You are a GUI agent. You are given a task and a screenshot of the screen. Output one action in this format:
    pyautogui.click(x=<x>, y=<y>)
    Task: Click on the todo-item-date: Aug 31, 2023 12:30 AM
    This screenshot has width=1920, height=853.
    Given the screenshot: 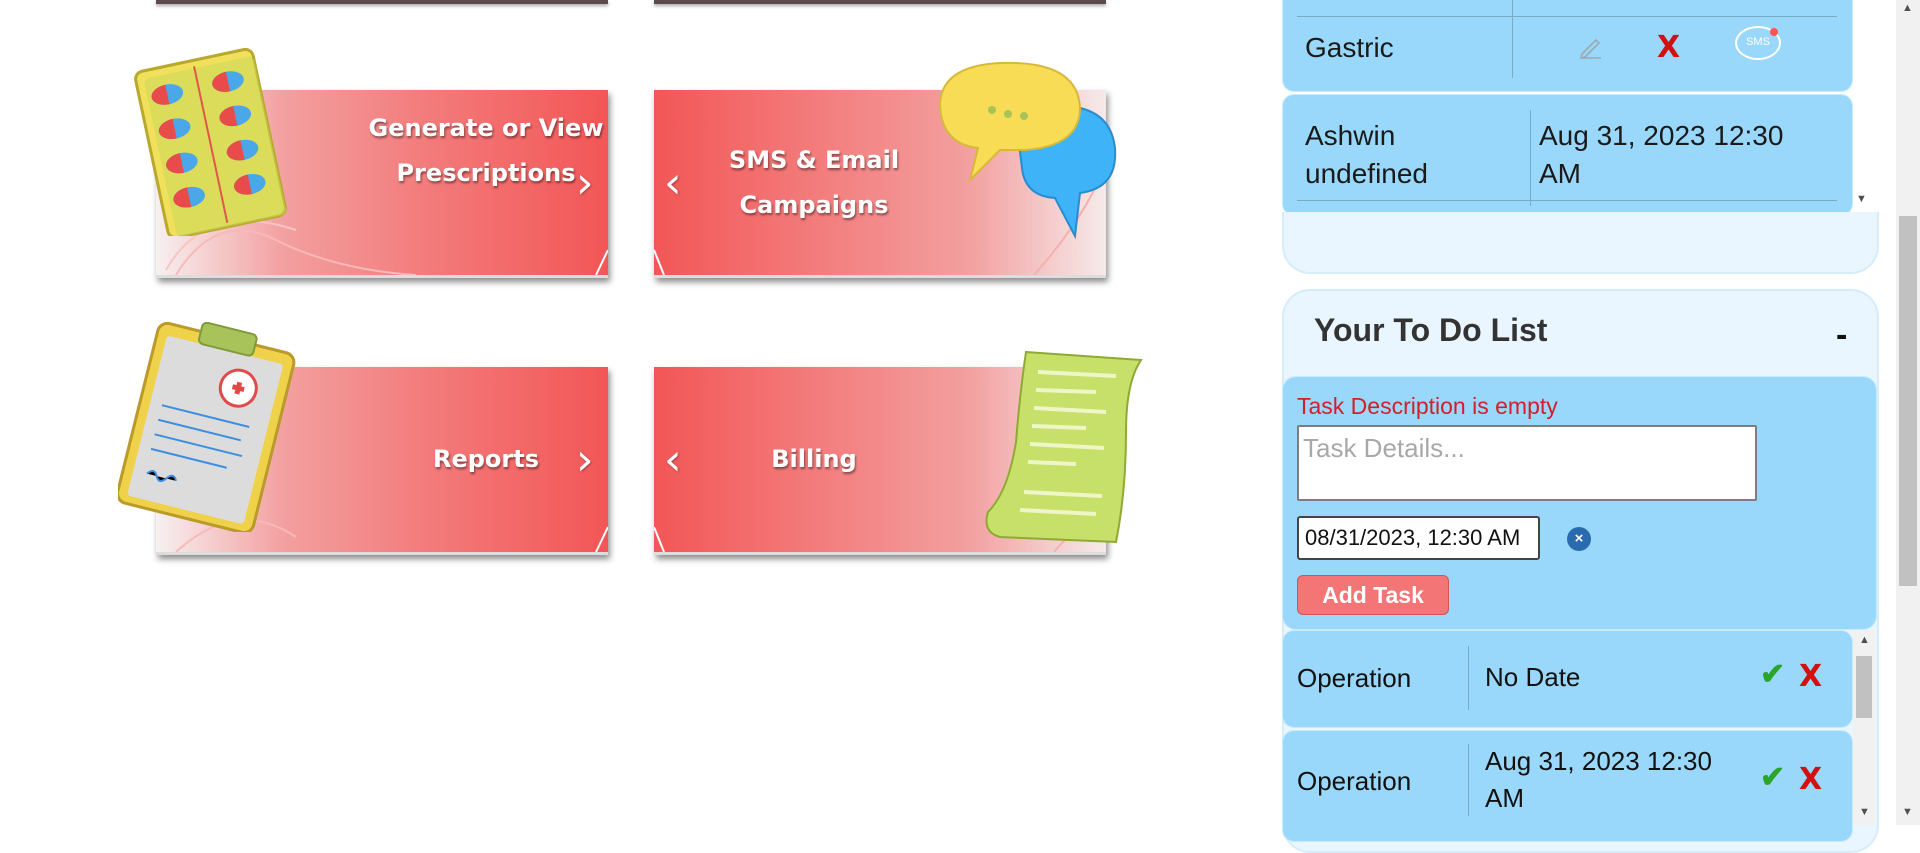 What is the action you would take?
    pyautogui.click(x=1598, y=779)
    